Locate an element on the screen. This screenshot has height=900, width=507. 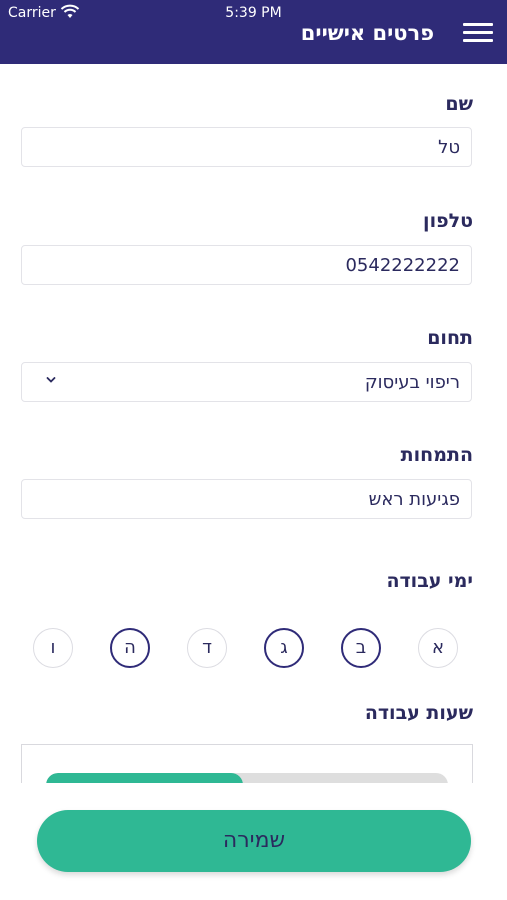
hamburger-menu-icon is located at coordinates (478, 33).